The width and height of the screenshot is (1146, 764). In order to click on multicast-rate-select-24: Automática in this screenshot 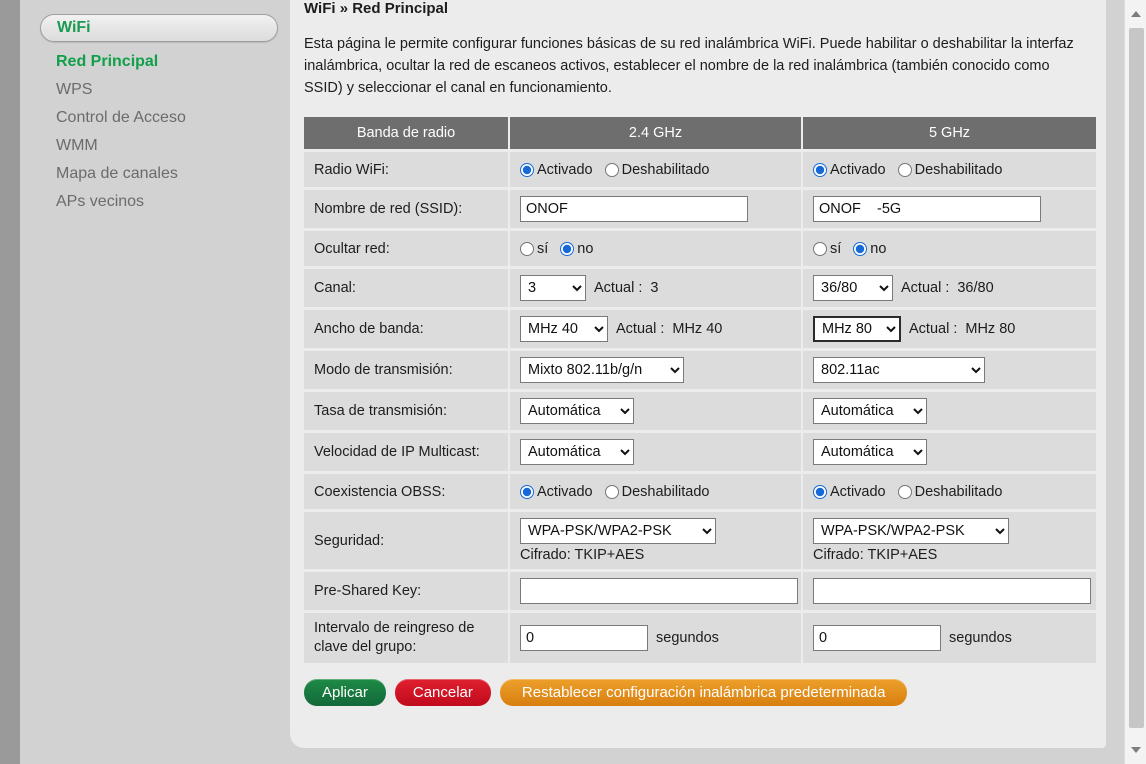, I will do `click(577, 452)`.